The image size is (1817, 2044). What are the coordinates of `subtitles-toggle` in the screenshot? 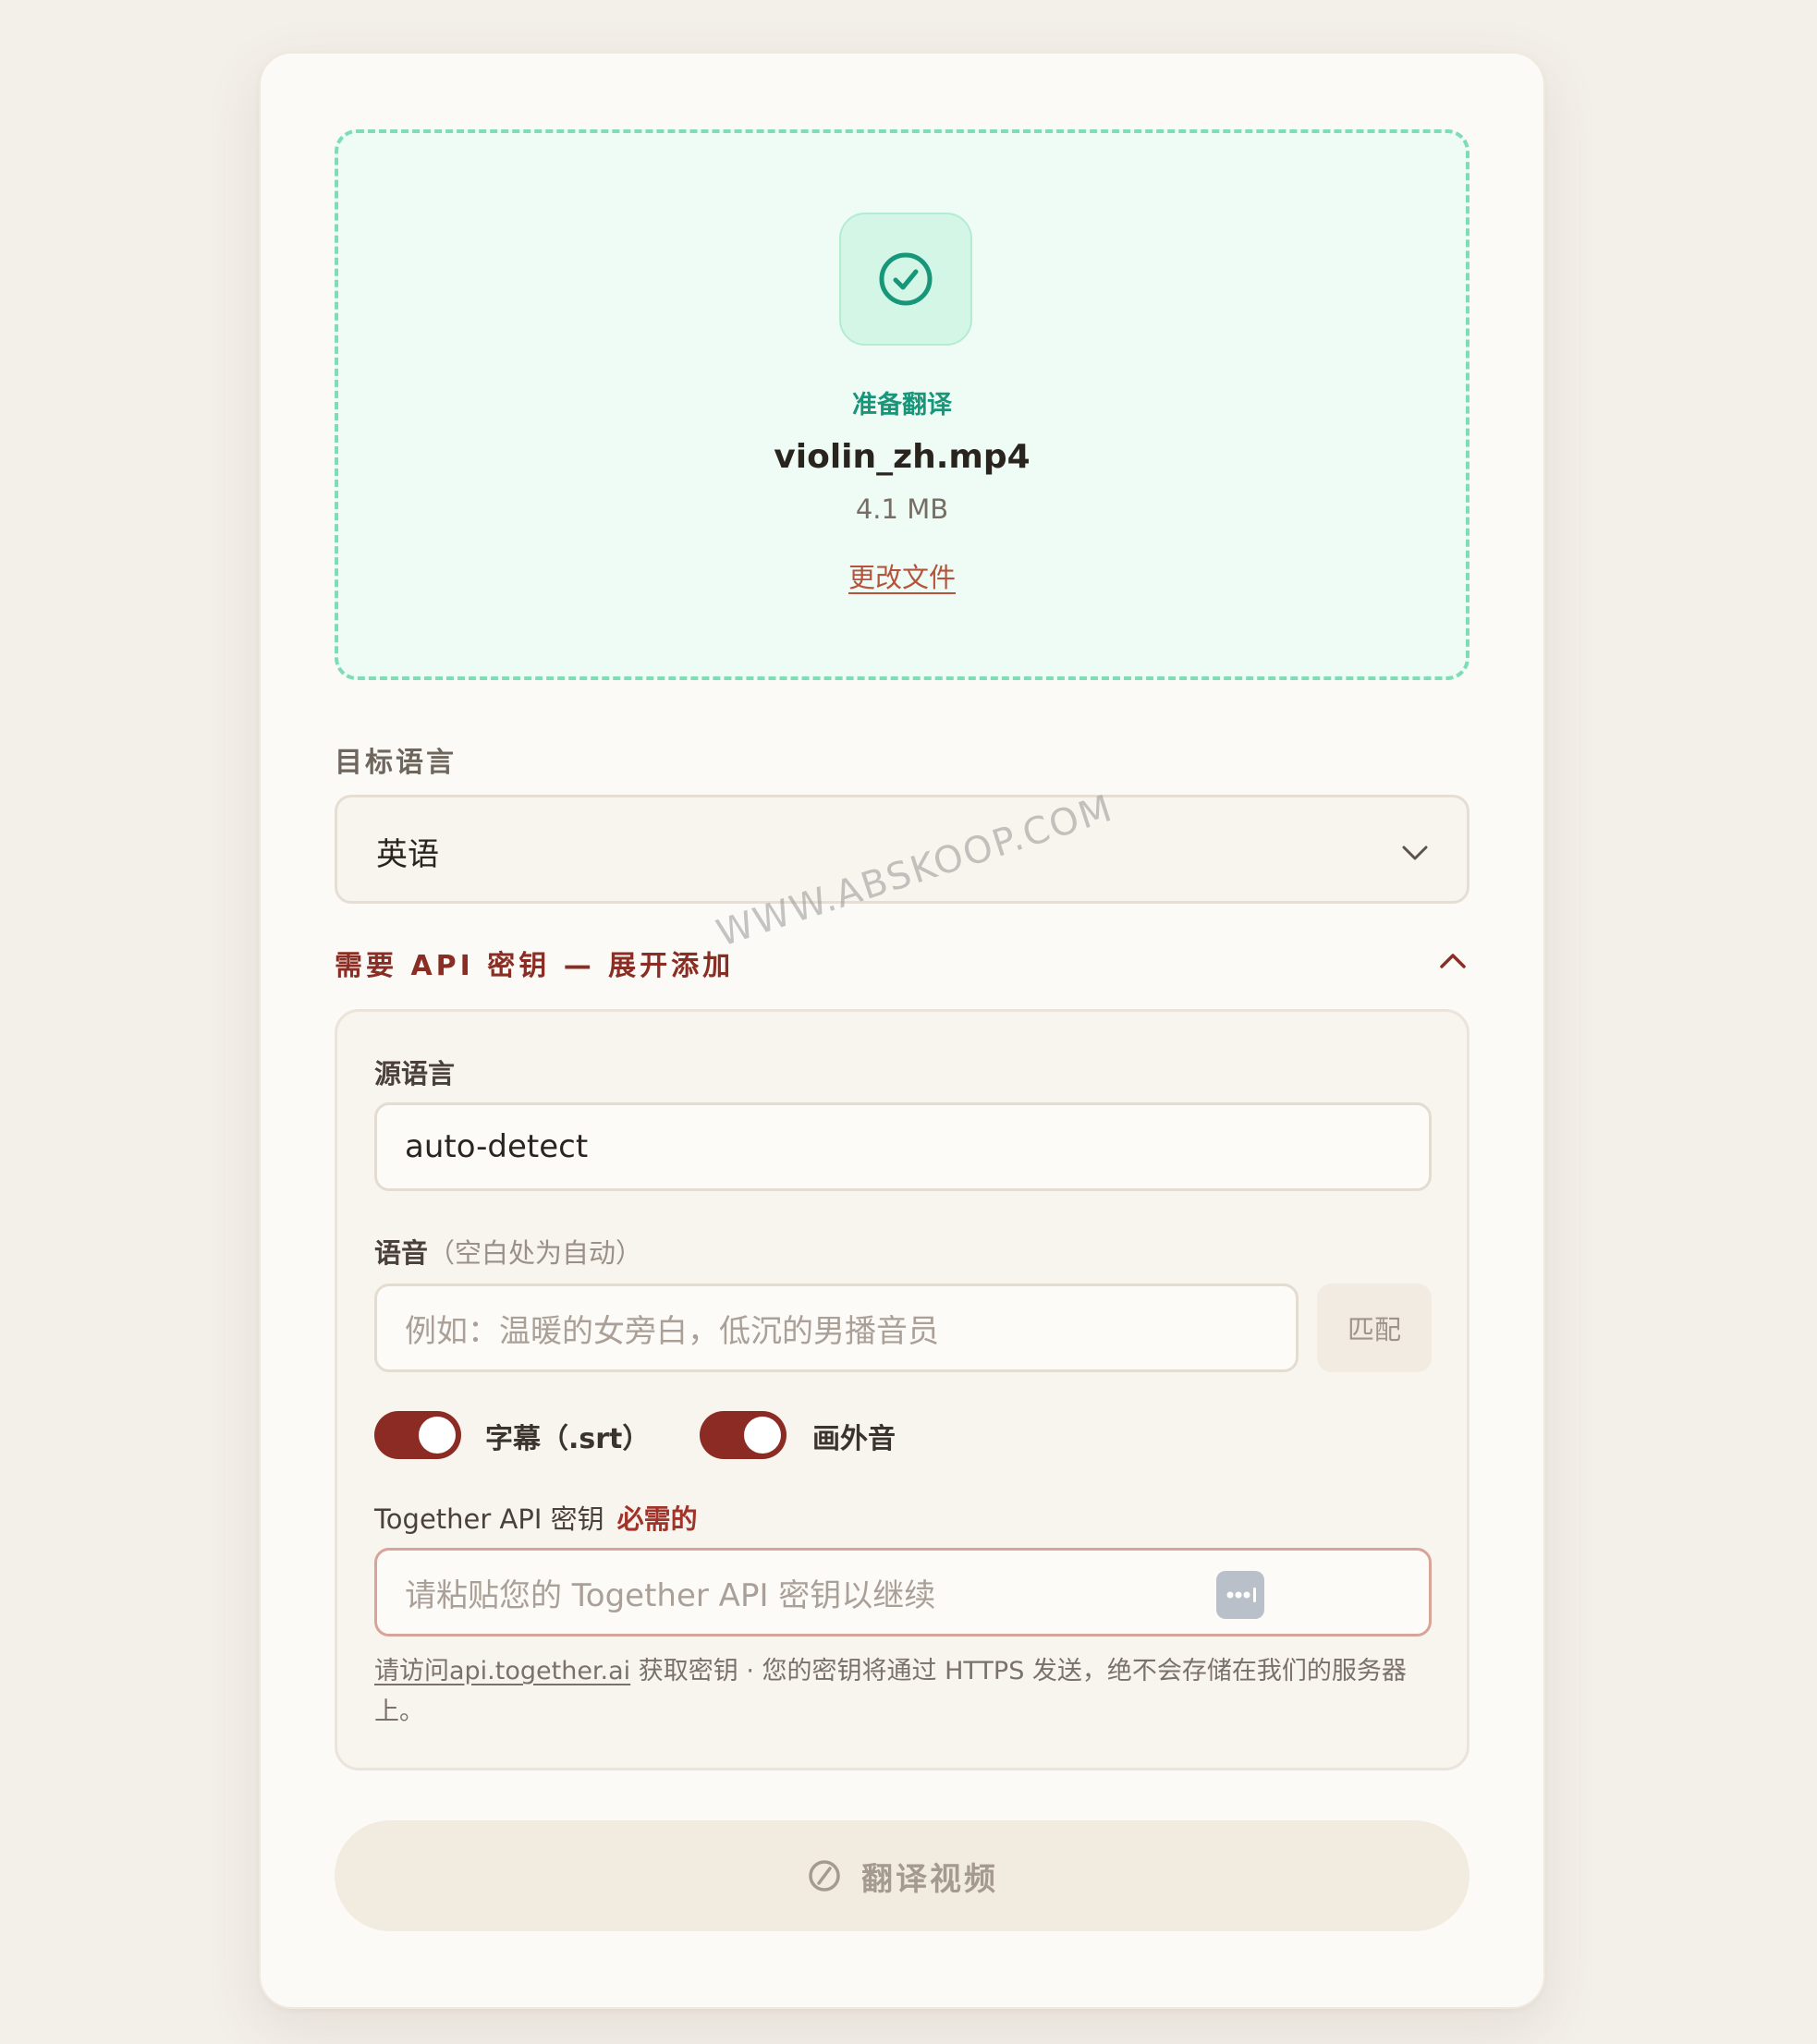 It's located at (417, 1435).